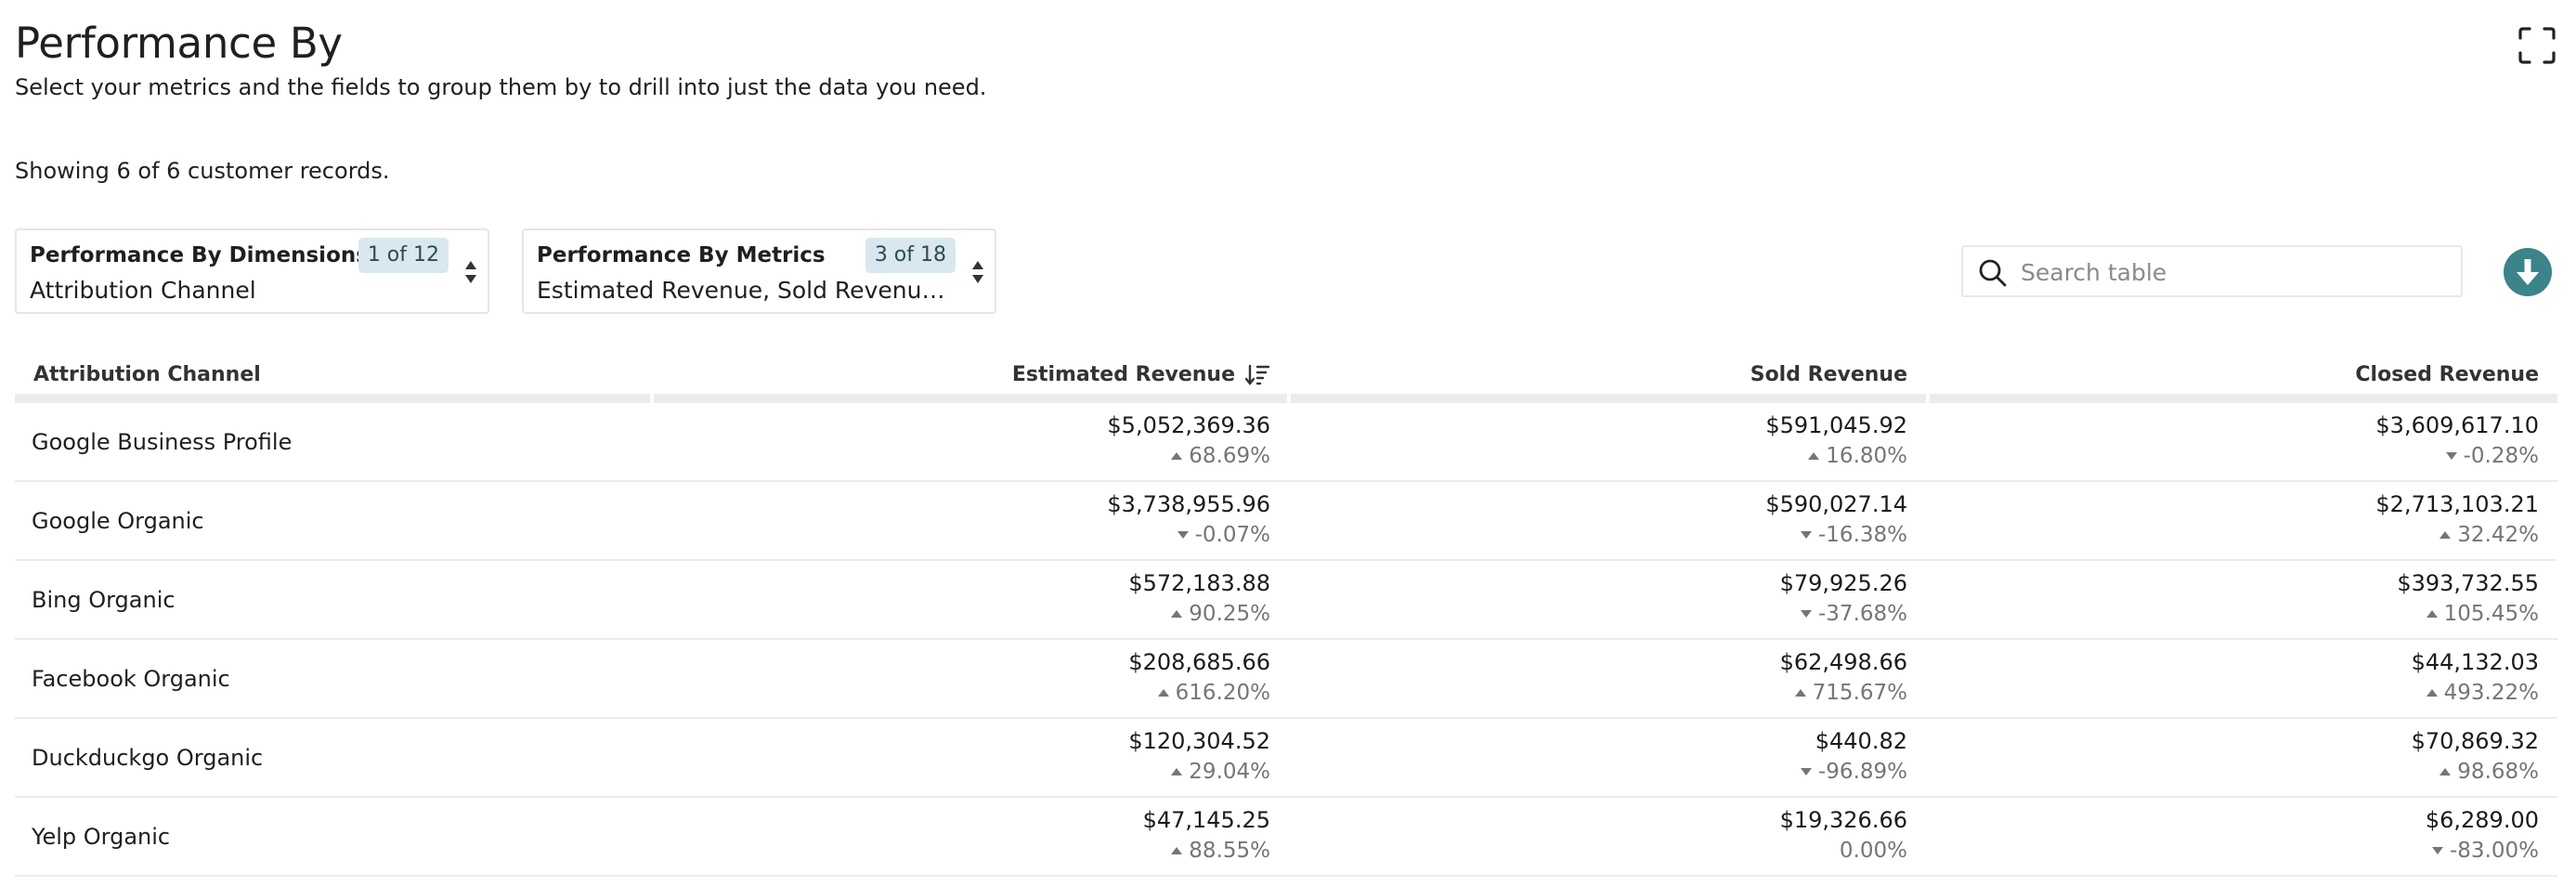 Image resolution: width=2576 pixels, height=886 pixels. I want to click on cell-closed-revenue: $3,609,617.10 -0.28%, so click(2457, 440).